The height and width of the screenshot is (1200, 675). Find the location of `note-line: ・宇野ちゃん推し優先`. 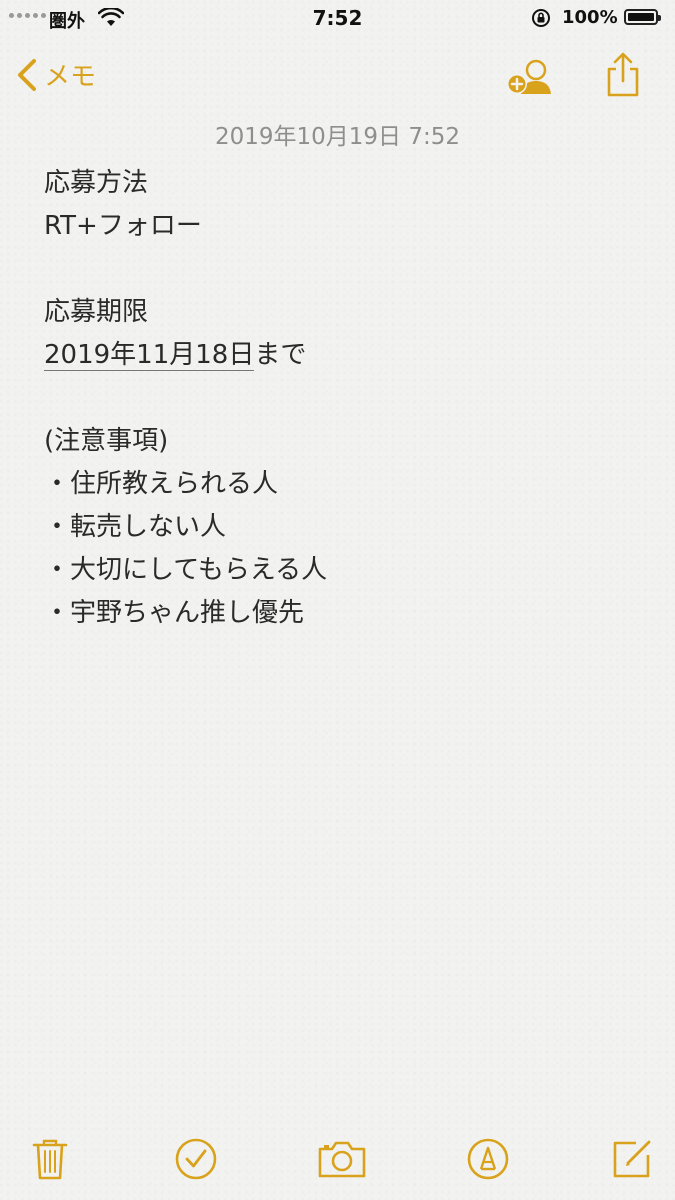

note-line: ・宇野ちゃん推し優先 is located at coordinates (174, 613).